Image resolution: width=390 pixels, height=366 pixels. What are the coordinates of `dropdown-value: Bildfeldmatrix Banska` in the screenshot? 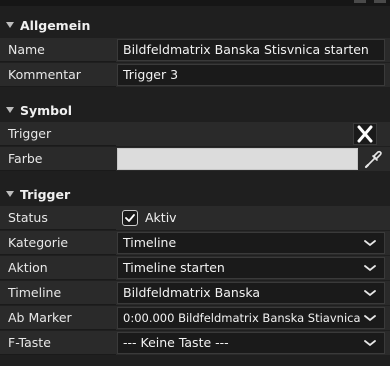 It's located at (192, 292).